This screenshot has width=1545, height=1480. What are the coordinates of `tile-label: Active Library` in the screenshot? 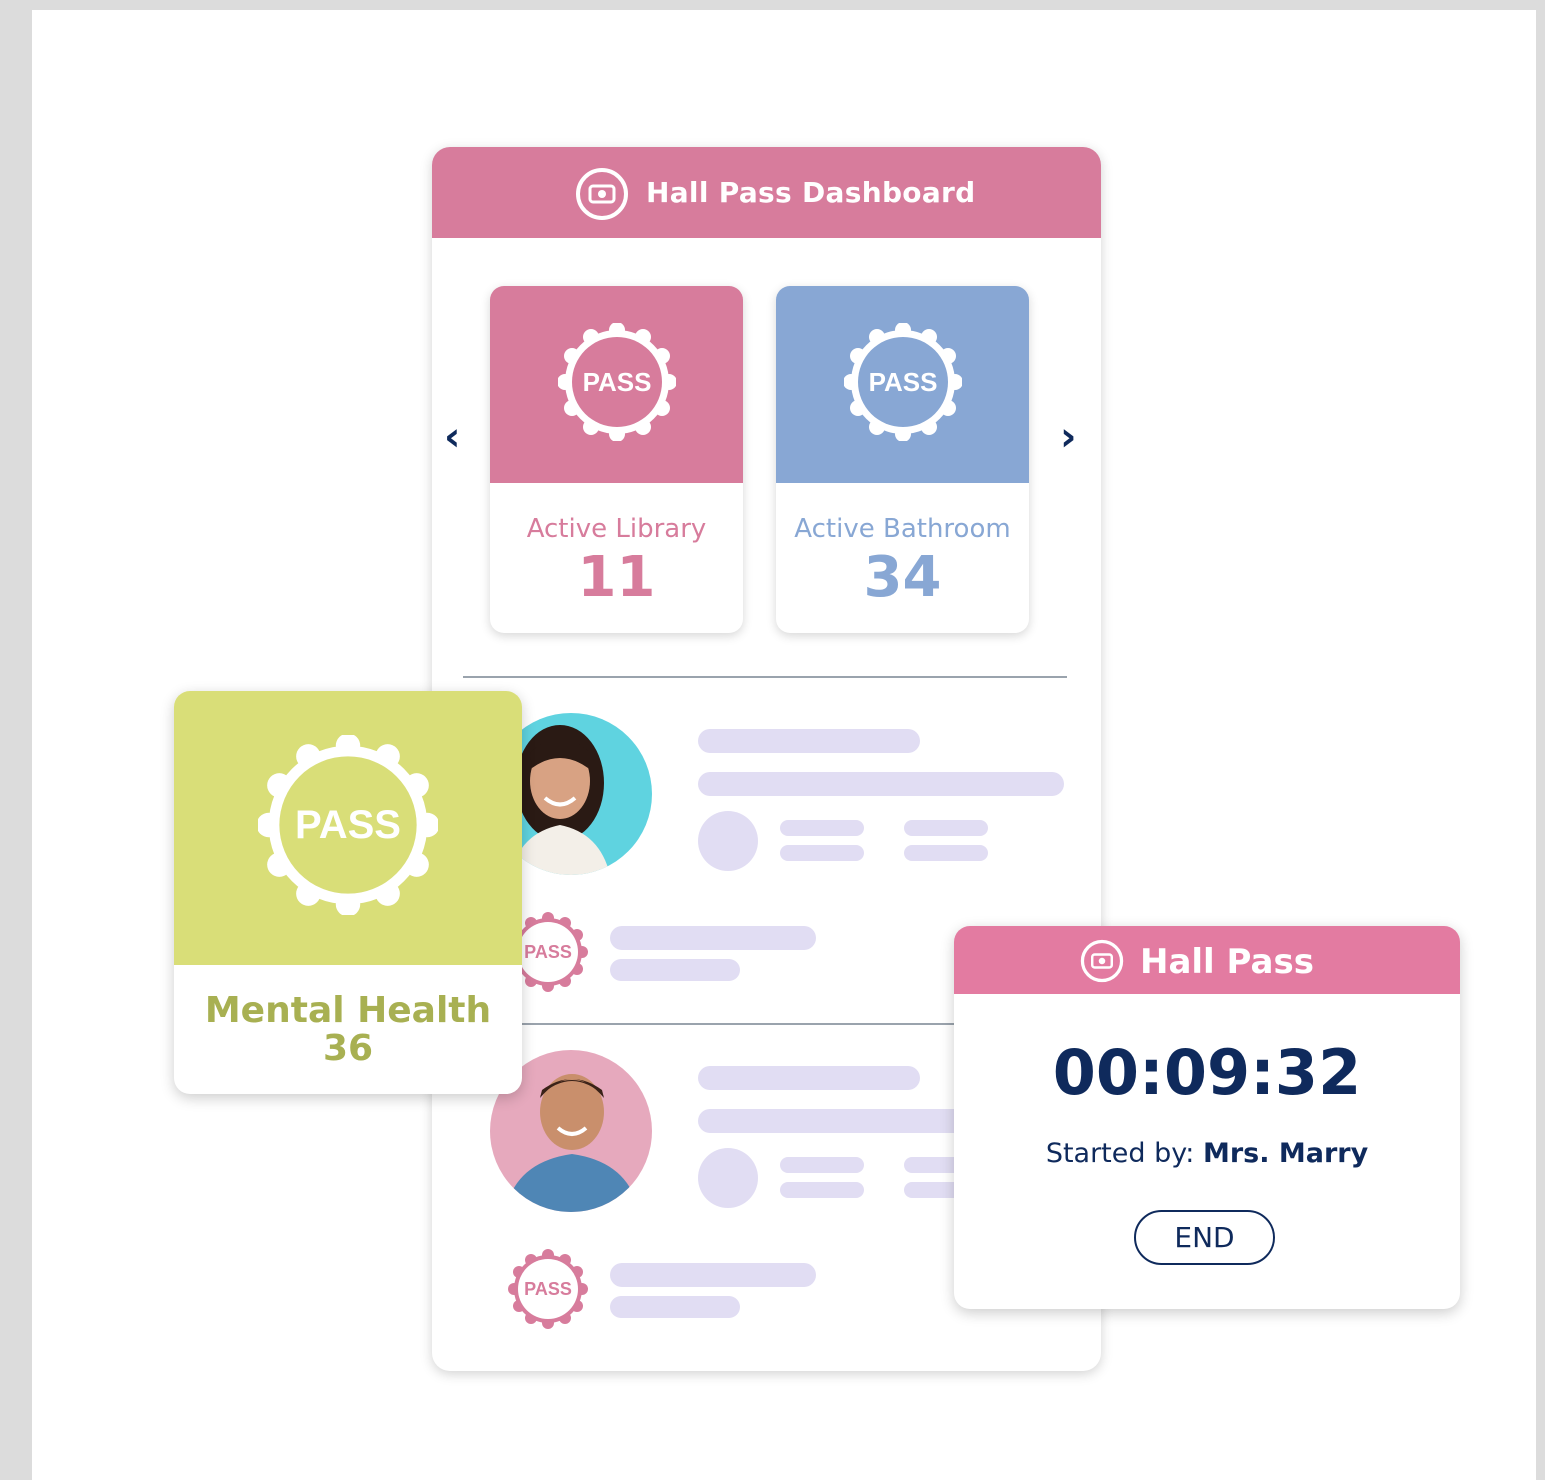 It's located at (616, 529).